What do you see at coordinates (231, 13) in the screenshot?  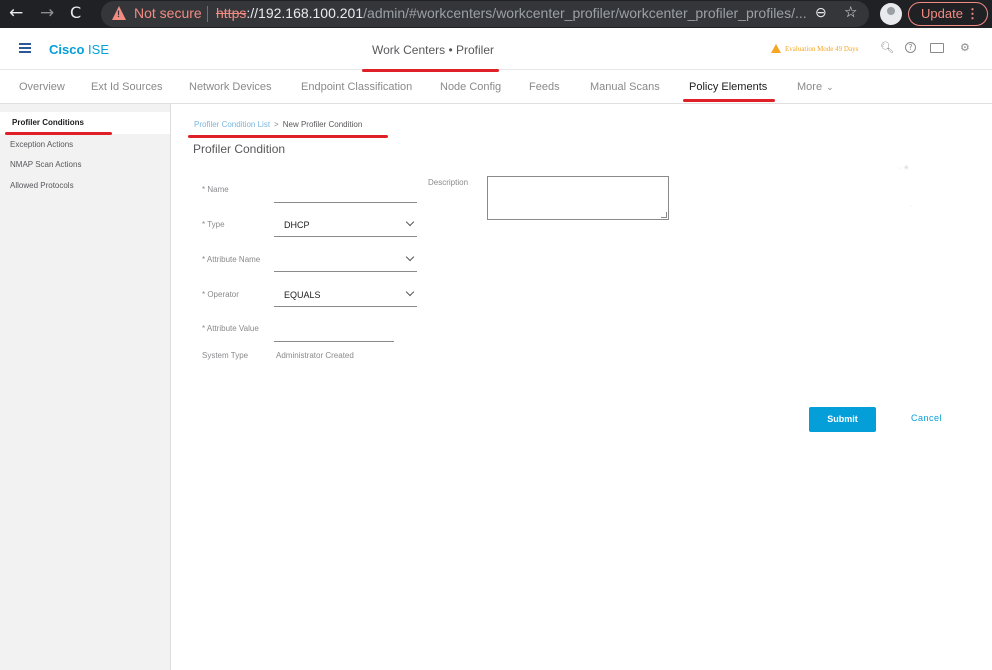 I see `url-scheme: https` at bounding box center [231, 13].